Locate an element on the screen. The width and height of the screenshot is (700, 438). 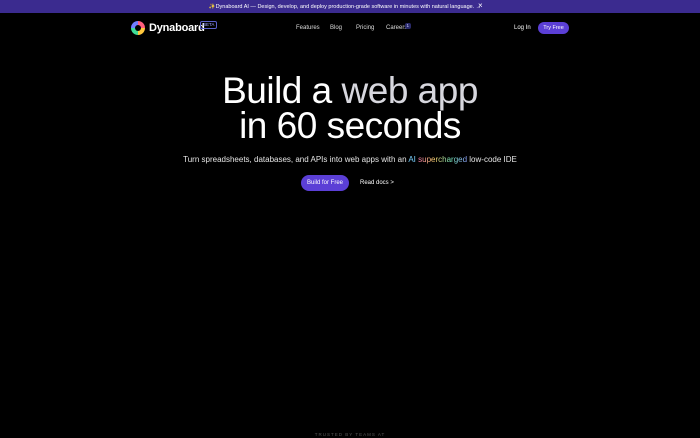
nav-links: Features Blog Pricing Careers is located at coordinates (350, 30).